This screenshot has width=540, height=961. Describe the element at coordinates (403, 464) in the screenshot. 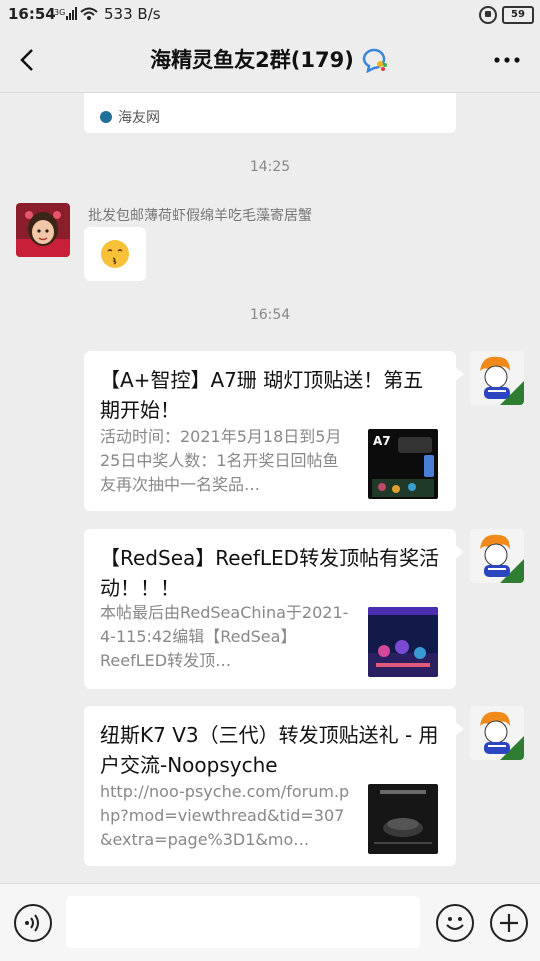

I see `card-thumbnail: A7` at that location.